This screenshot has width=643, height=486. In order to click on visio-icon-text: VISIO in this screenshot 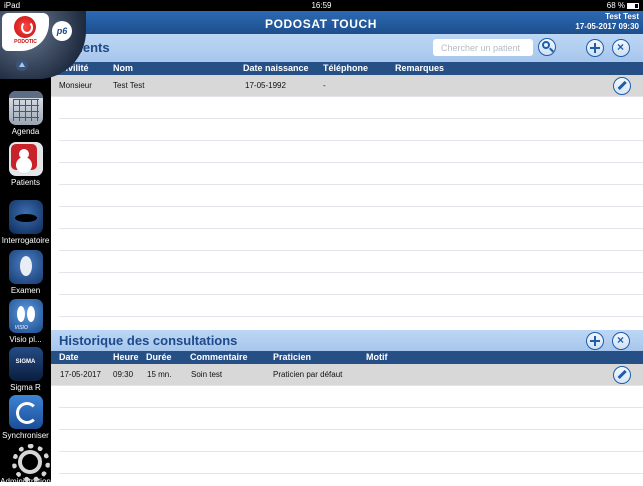, I will do `click(21, 328)`.